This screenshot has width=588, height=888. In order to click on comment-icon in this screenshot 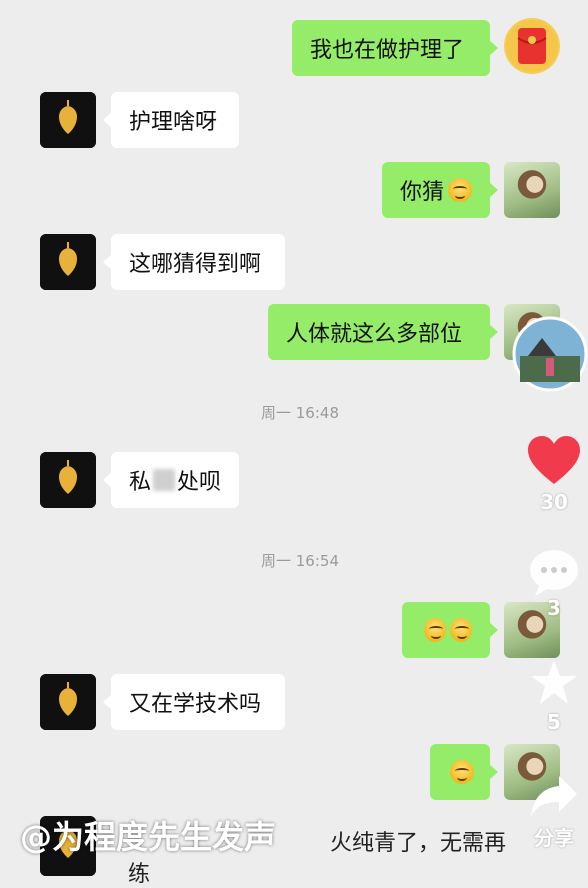, I will do `click(554, 573)`.